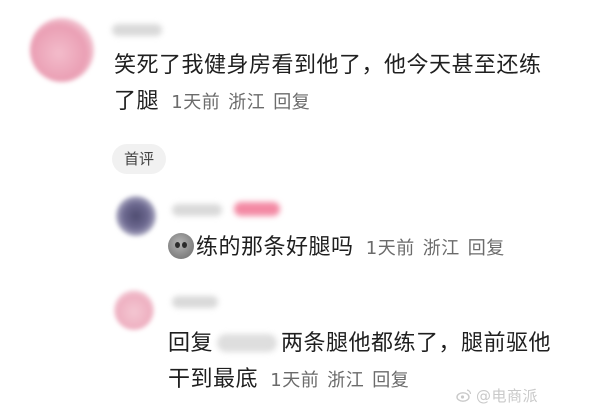  I want to click on reply2-meta: 1天前 浙江 回复, so click(340, 380).